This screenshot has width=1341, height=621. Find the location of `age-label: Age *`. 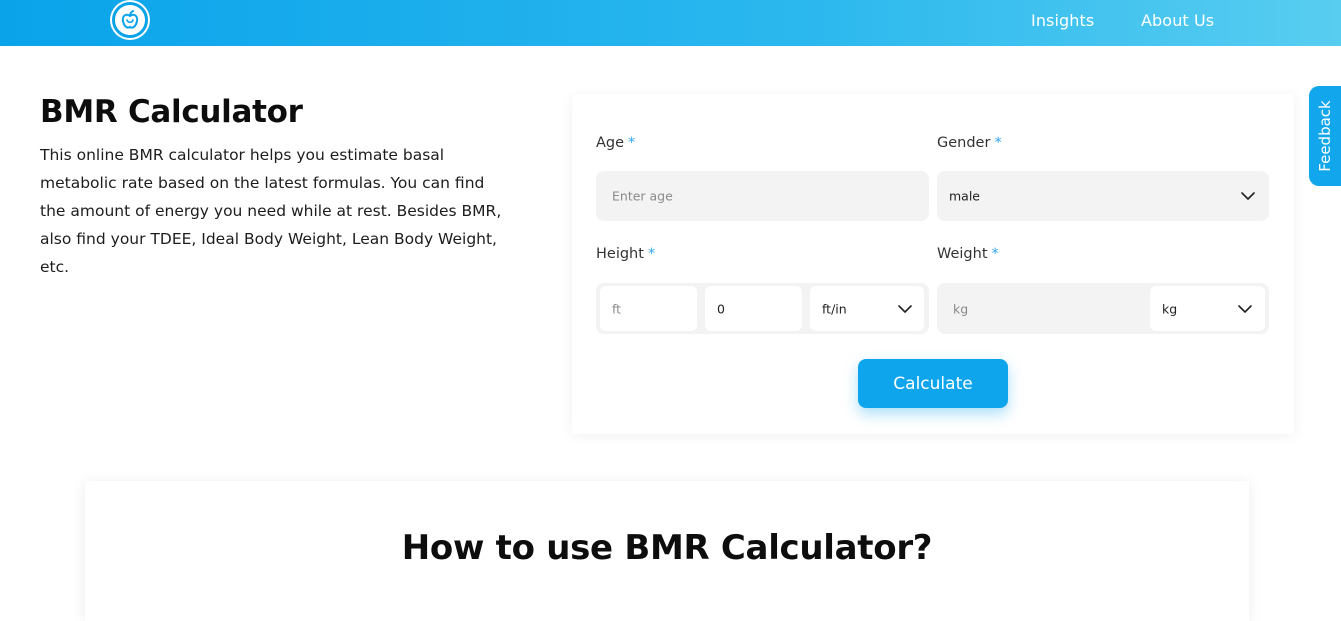

age-label: Age * is located at coordinates (615, 143).